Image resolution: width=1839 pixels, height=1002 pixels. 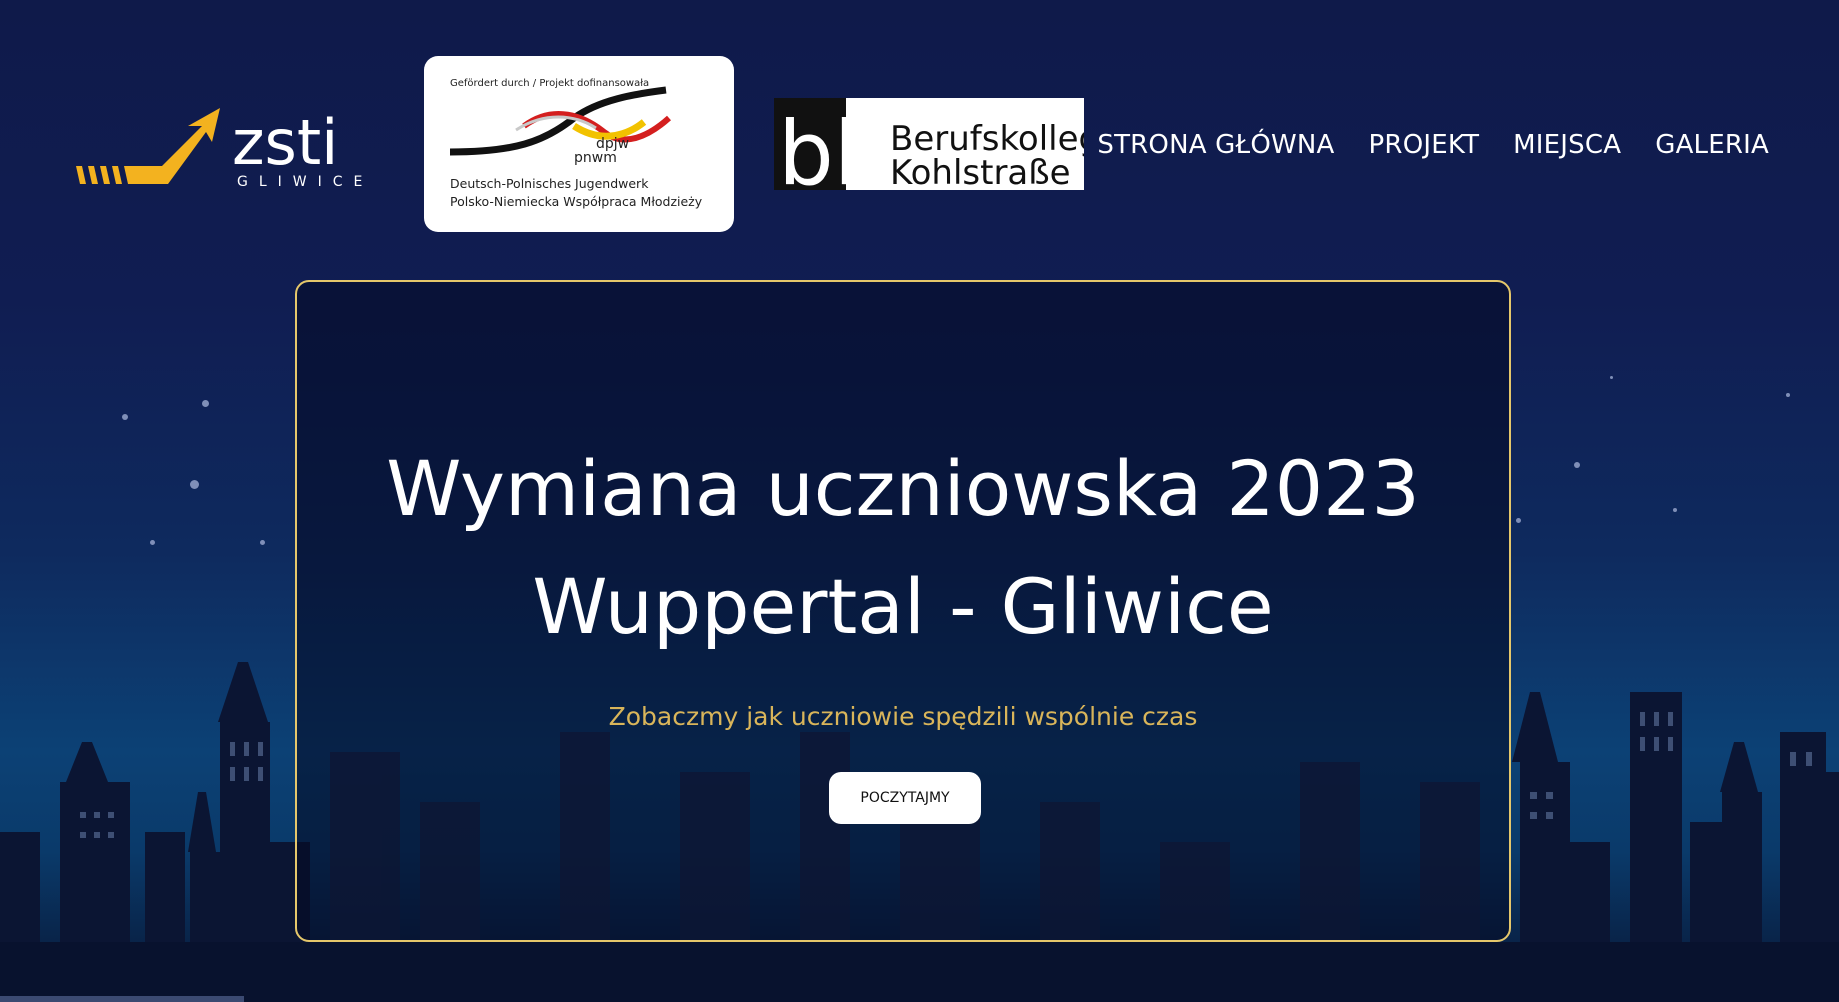 What do you see at coordinates (937, 151) in the screenshot?
I see `berufskolleg-logo: bk Berufskolleg Kohlstraße` at bounding box center [937, 151].